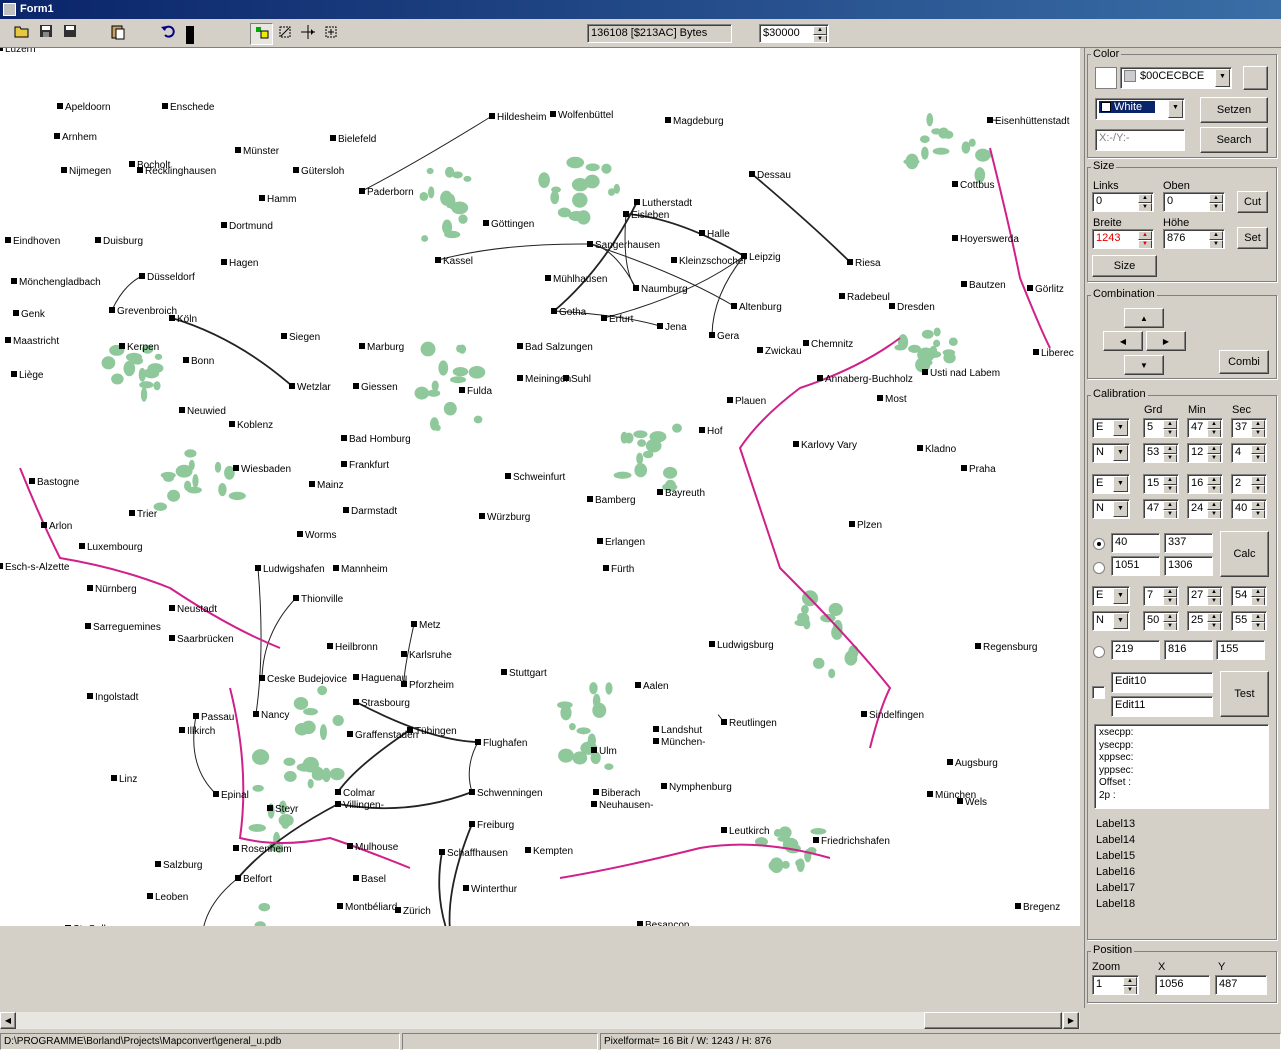  Describe the element at coordinates (1106, 78) in the screenshot. I see `color-preview-swatch` at that location.